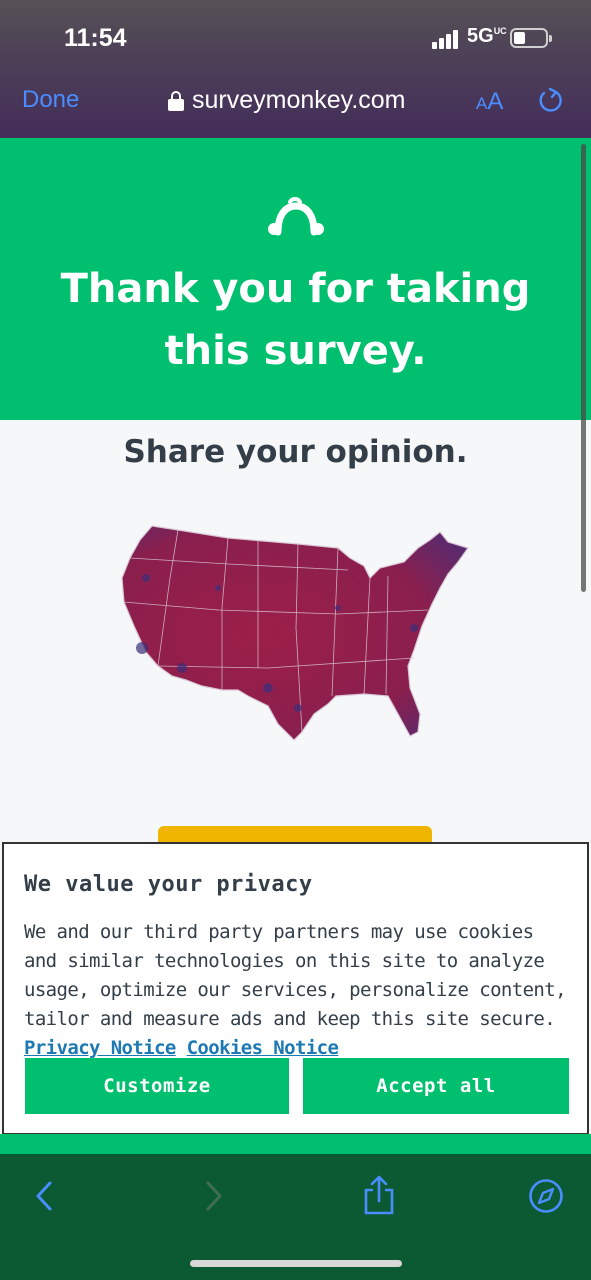 The height and width of the screenshot is (1280, 591). What do you see at coordinates (546, 1196) in the screenshot?
I see `compass-icon` at bounding box center [546, 1196].